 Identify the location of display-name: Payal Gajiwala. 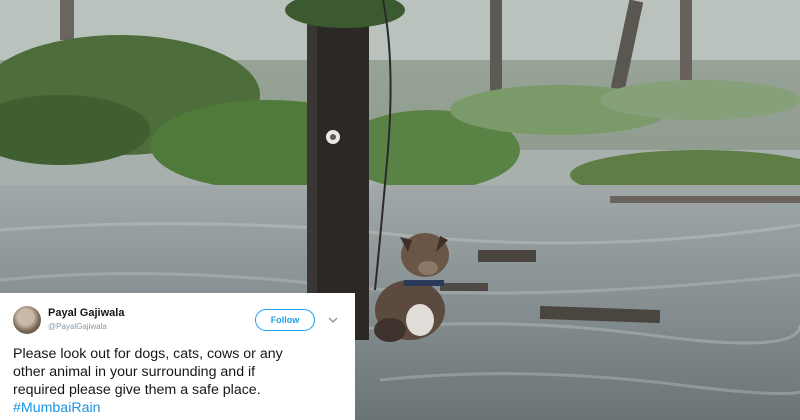
(151, 313).